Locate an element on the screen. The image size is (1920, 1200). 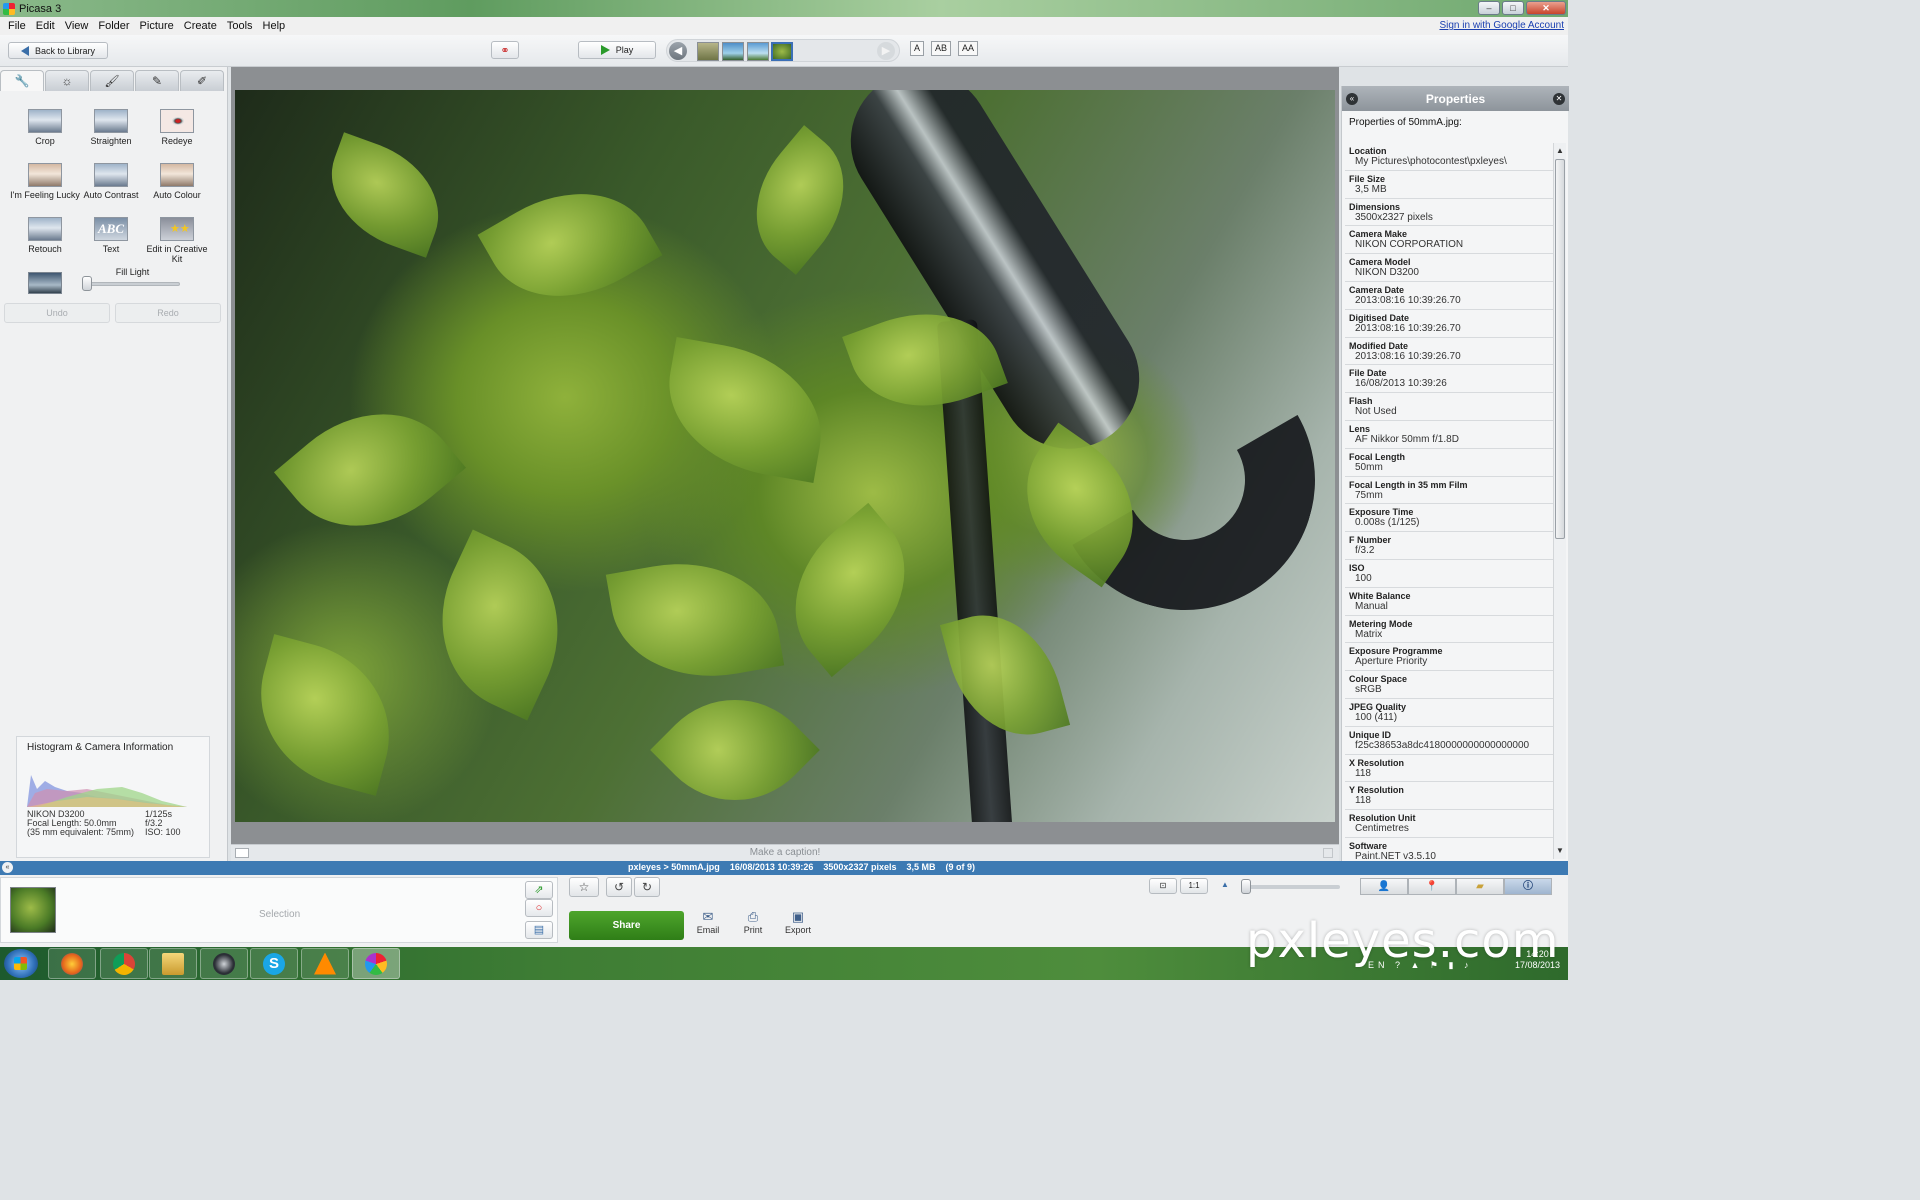
next-photo-button: ▶ is located at coordinates (886, 51).